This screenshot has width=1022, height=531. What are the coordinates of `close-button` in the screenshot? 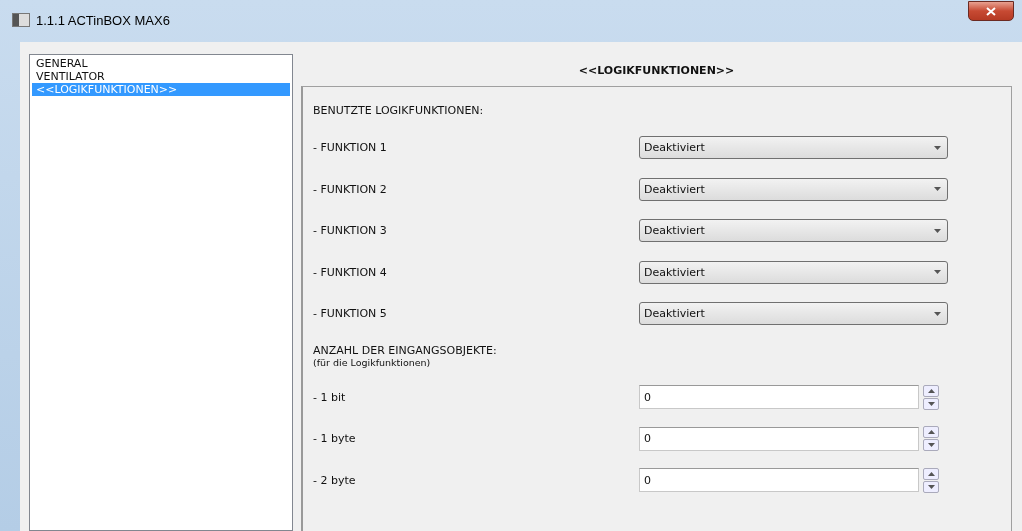 It's located at (991, 11).